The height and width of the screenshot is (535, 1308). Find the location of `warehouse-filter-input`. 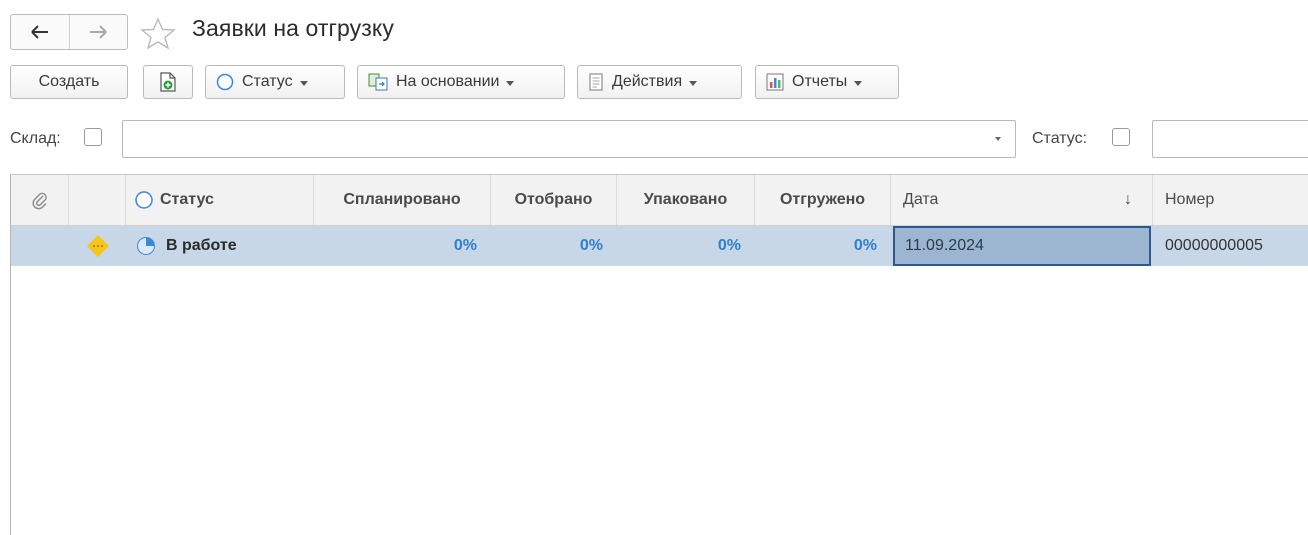

warehouse-filter-input is located at coordinates (569, 139).